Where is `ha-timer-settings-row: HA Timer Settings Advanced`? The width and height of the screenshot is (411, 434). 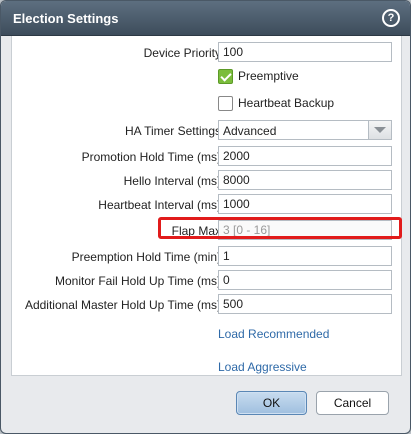
ha-timer-settings-row: HA Timer Settings Advanced is located at coordinates (206, 131).